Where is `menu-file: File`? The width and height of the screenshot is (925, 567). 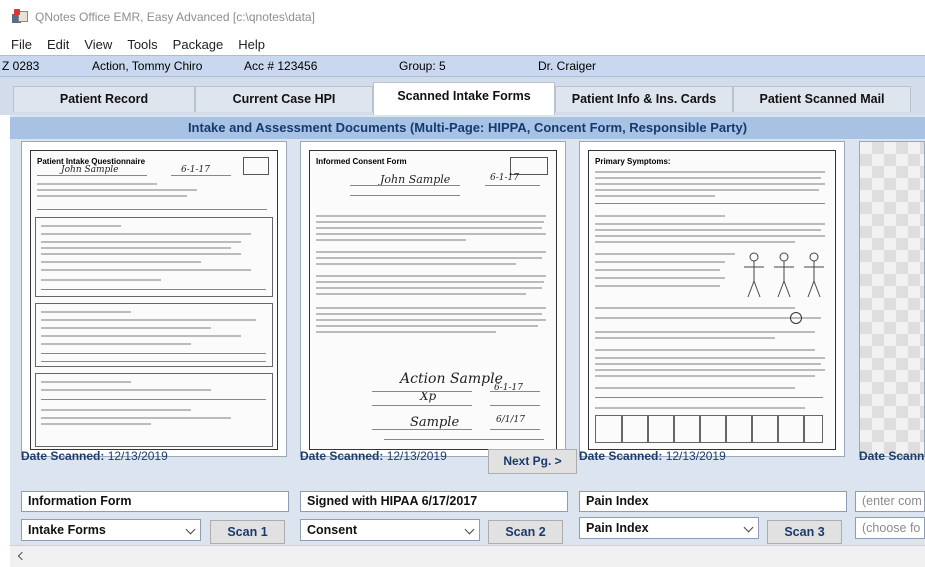
menu-file: File is located at coordinates (21, 44).